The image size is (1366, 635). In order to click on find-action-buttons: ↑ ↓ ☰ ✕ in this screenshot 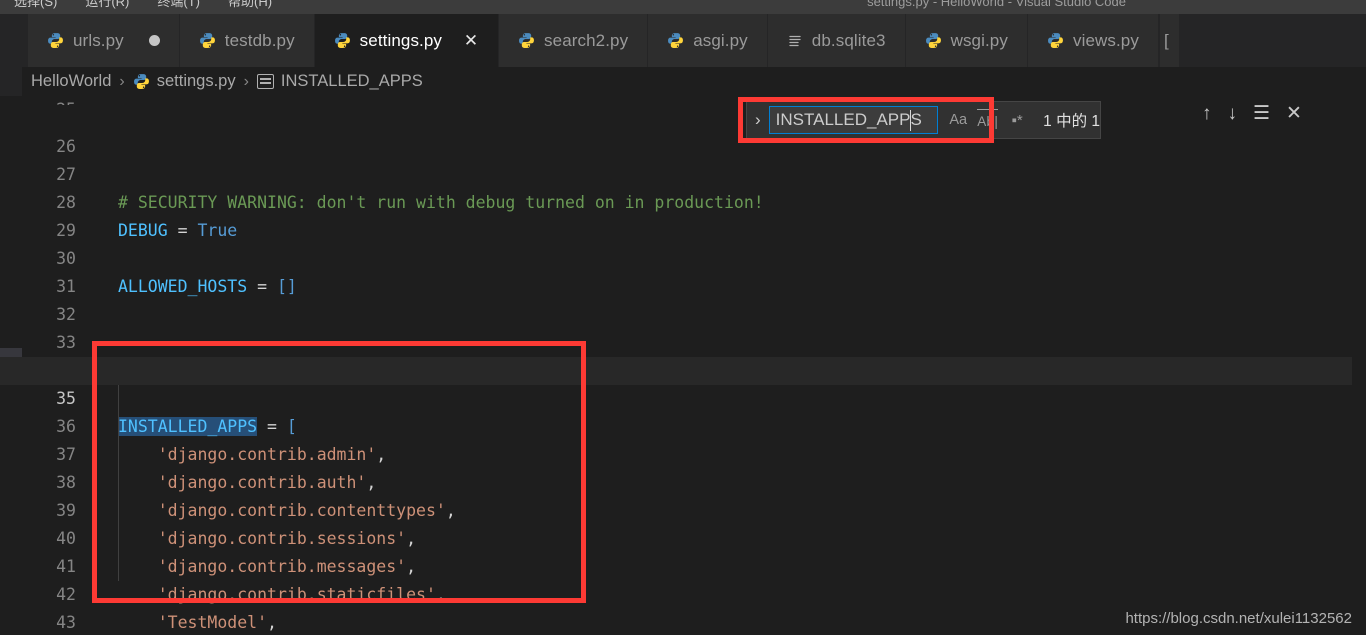, I will do `click(1252, 113)`.